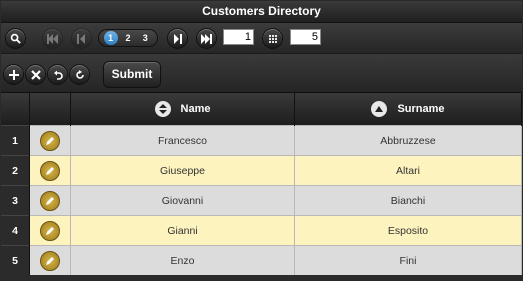 This screenshot has width=523, height=281. I want to click on search-button, so click(15, 38).